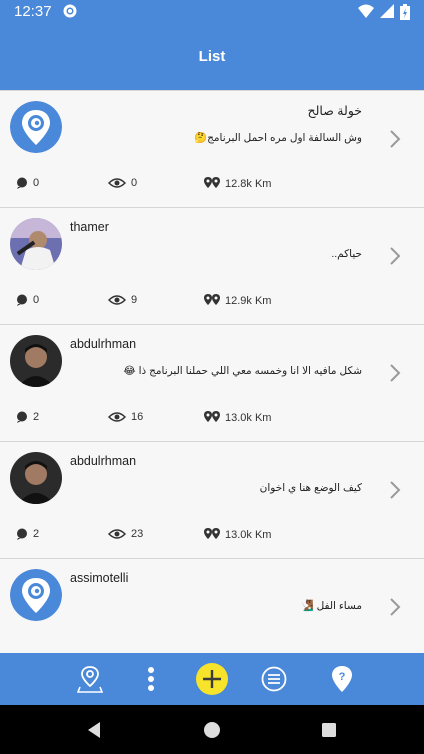  I want to click on help-pin-icon: ?, so click(342, 679).